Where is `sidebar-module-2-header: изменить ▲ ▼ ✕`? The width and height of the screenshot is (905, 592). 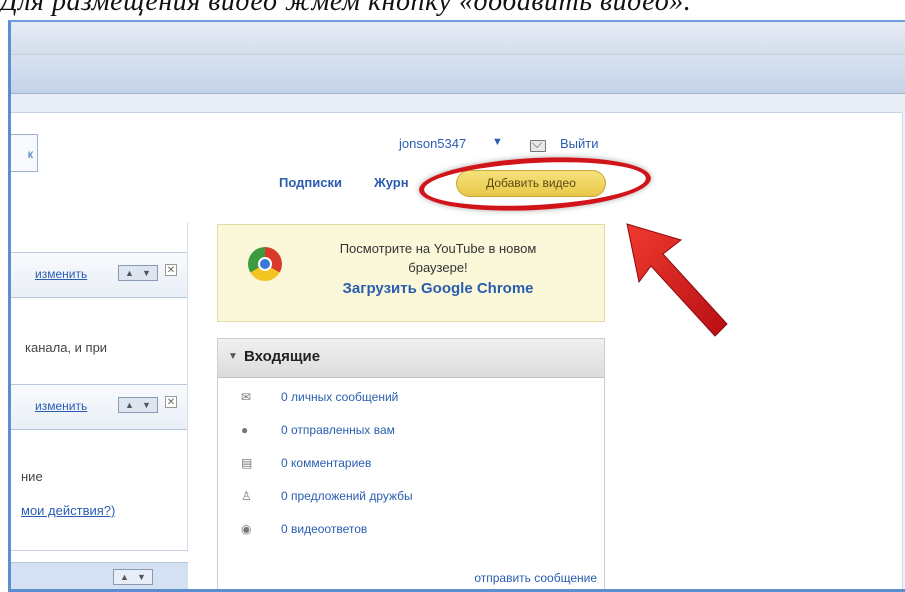
sidebar-module-2-header: изменить ▲ ▼ ✕ is located at coordinates (99, 407).